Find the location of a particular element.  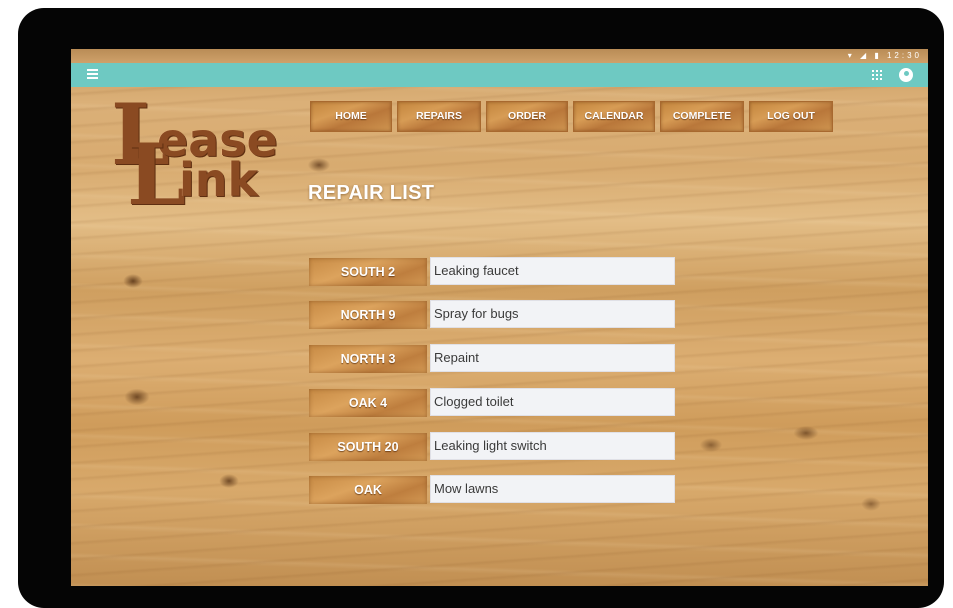

menu-icon is located at coordinates (92, 74).